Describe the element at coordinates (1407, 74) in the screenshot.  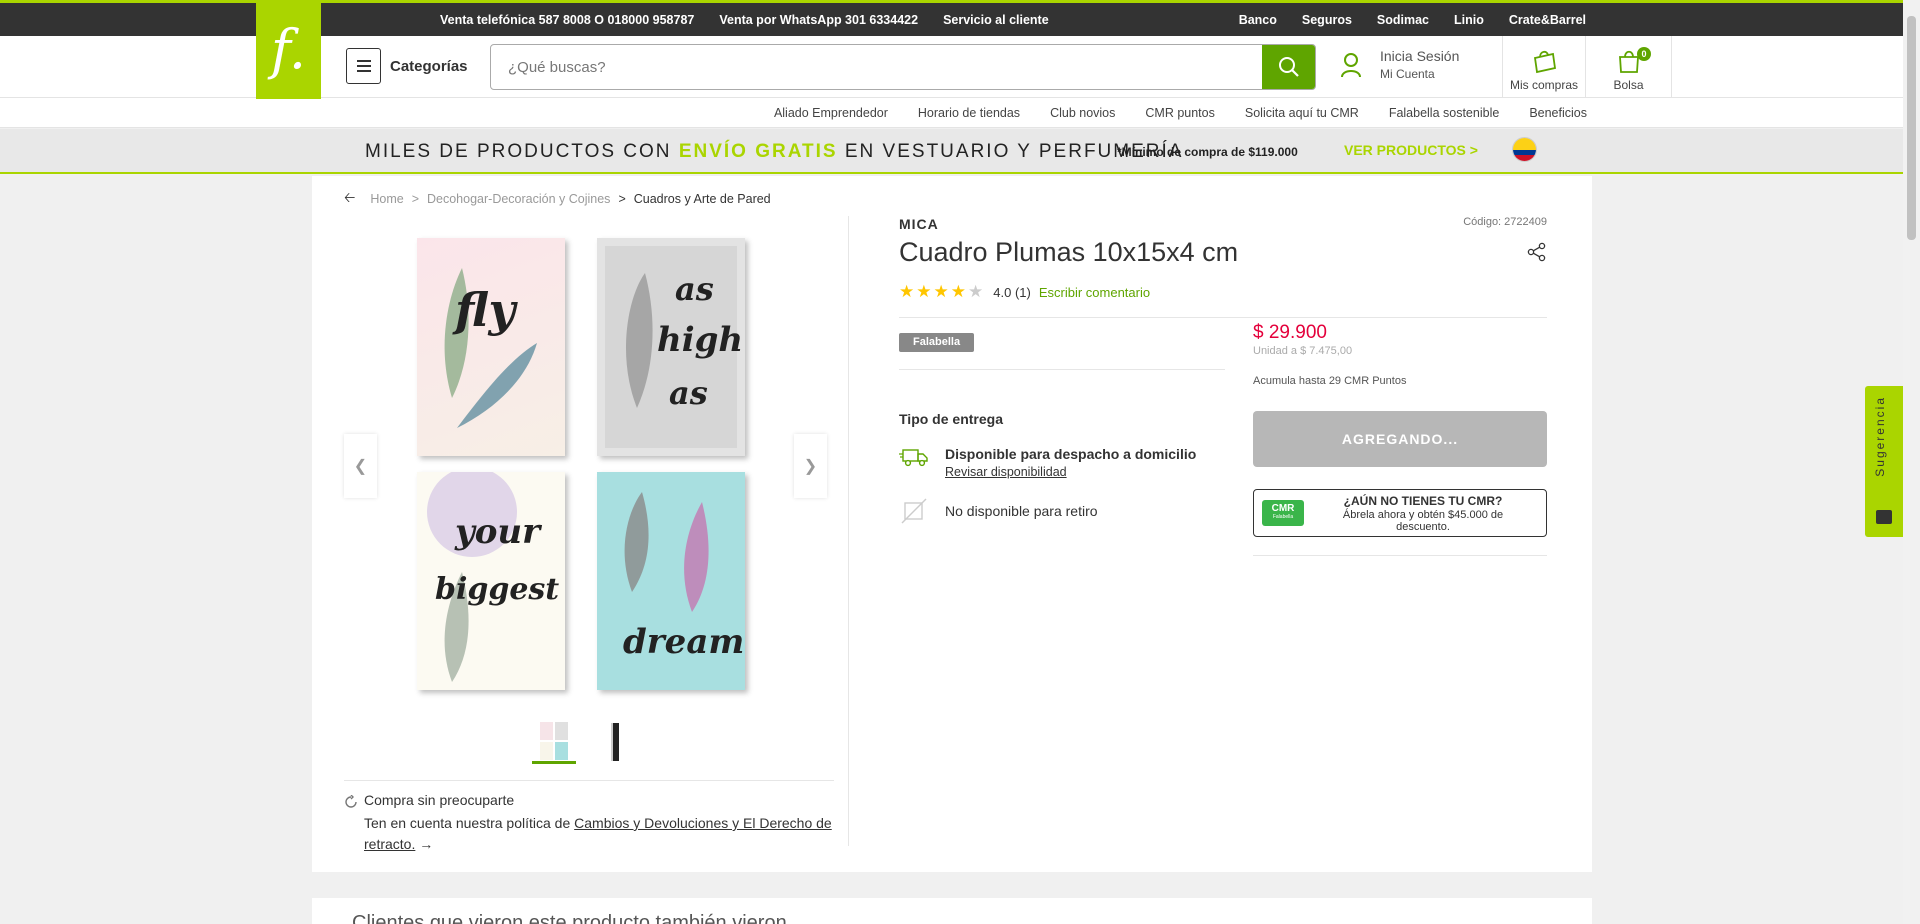
I see `my-account-label: Mi Cuenta` at that location.